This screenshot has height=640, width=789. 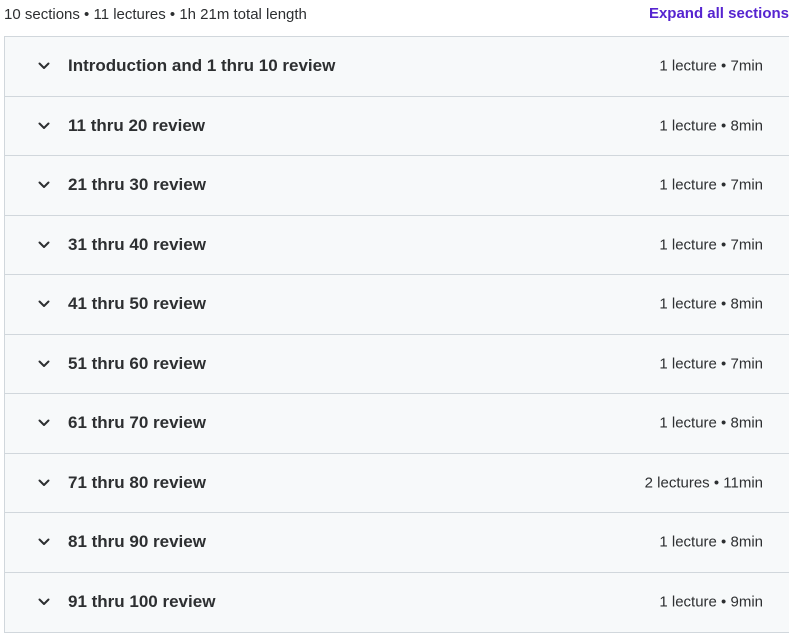 What do you see at coordinates (397, 245) in the screenshot?
I see `section-row: 31 thru 40 review 1 lecture • 7min` at bounding box center [397, 245].